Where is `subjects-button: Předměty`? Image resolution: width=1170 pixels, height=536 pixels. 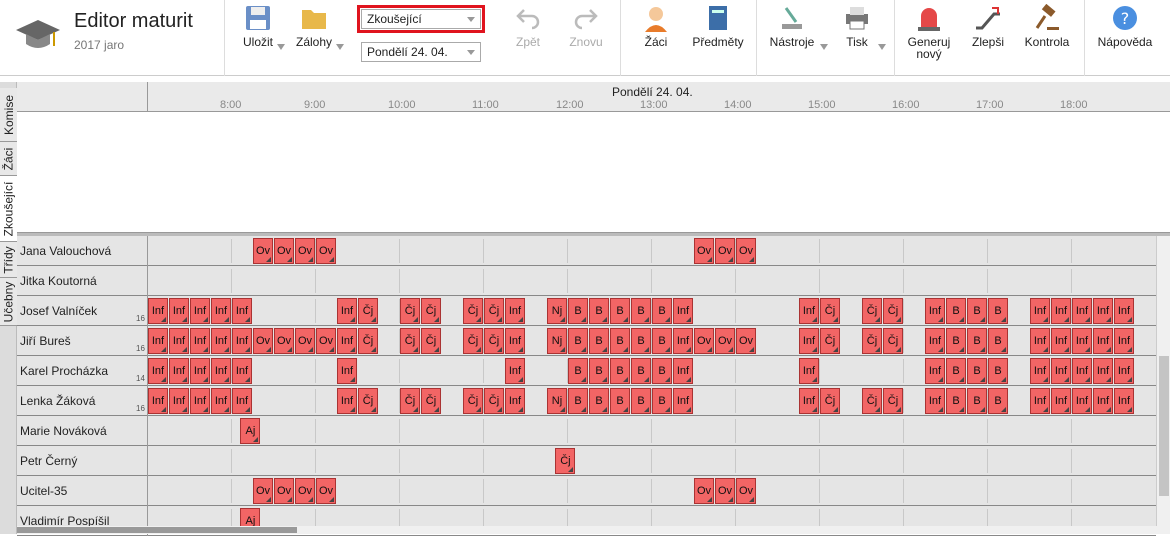
subjects-button: Předměty is located at coordinates (718, 26).